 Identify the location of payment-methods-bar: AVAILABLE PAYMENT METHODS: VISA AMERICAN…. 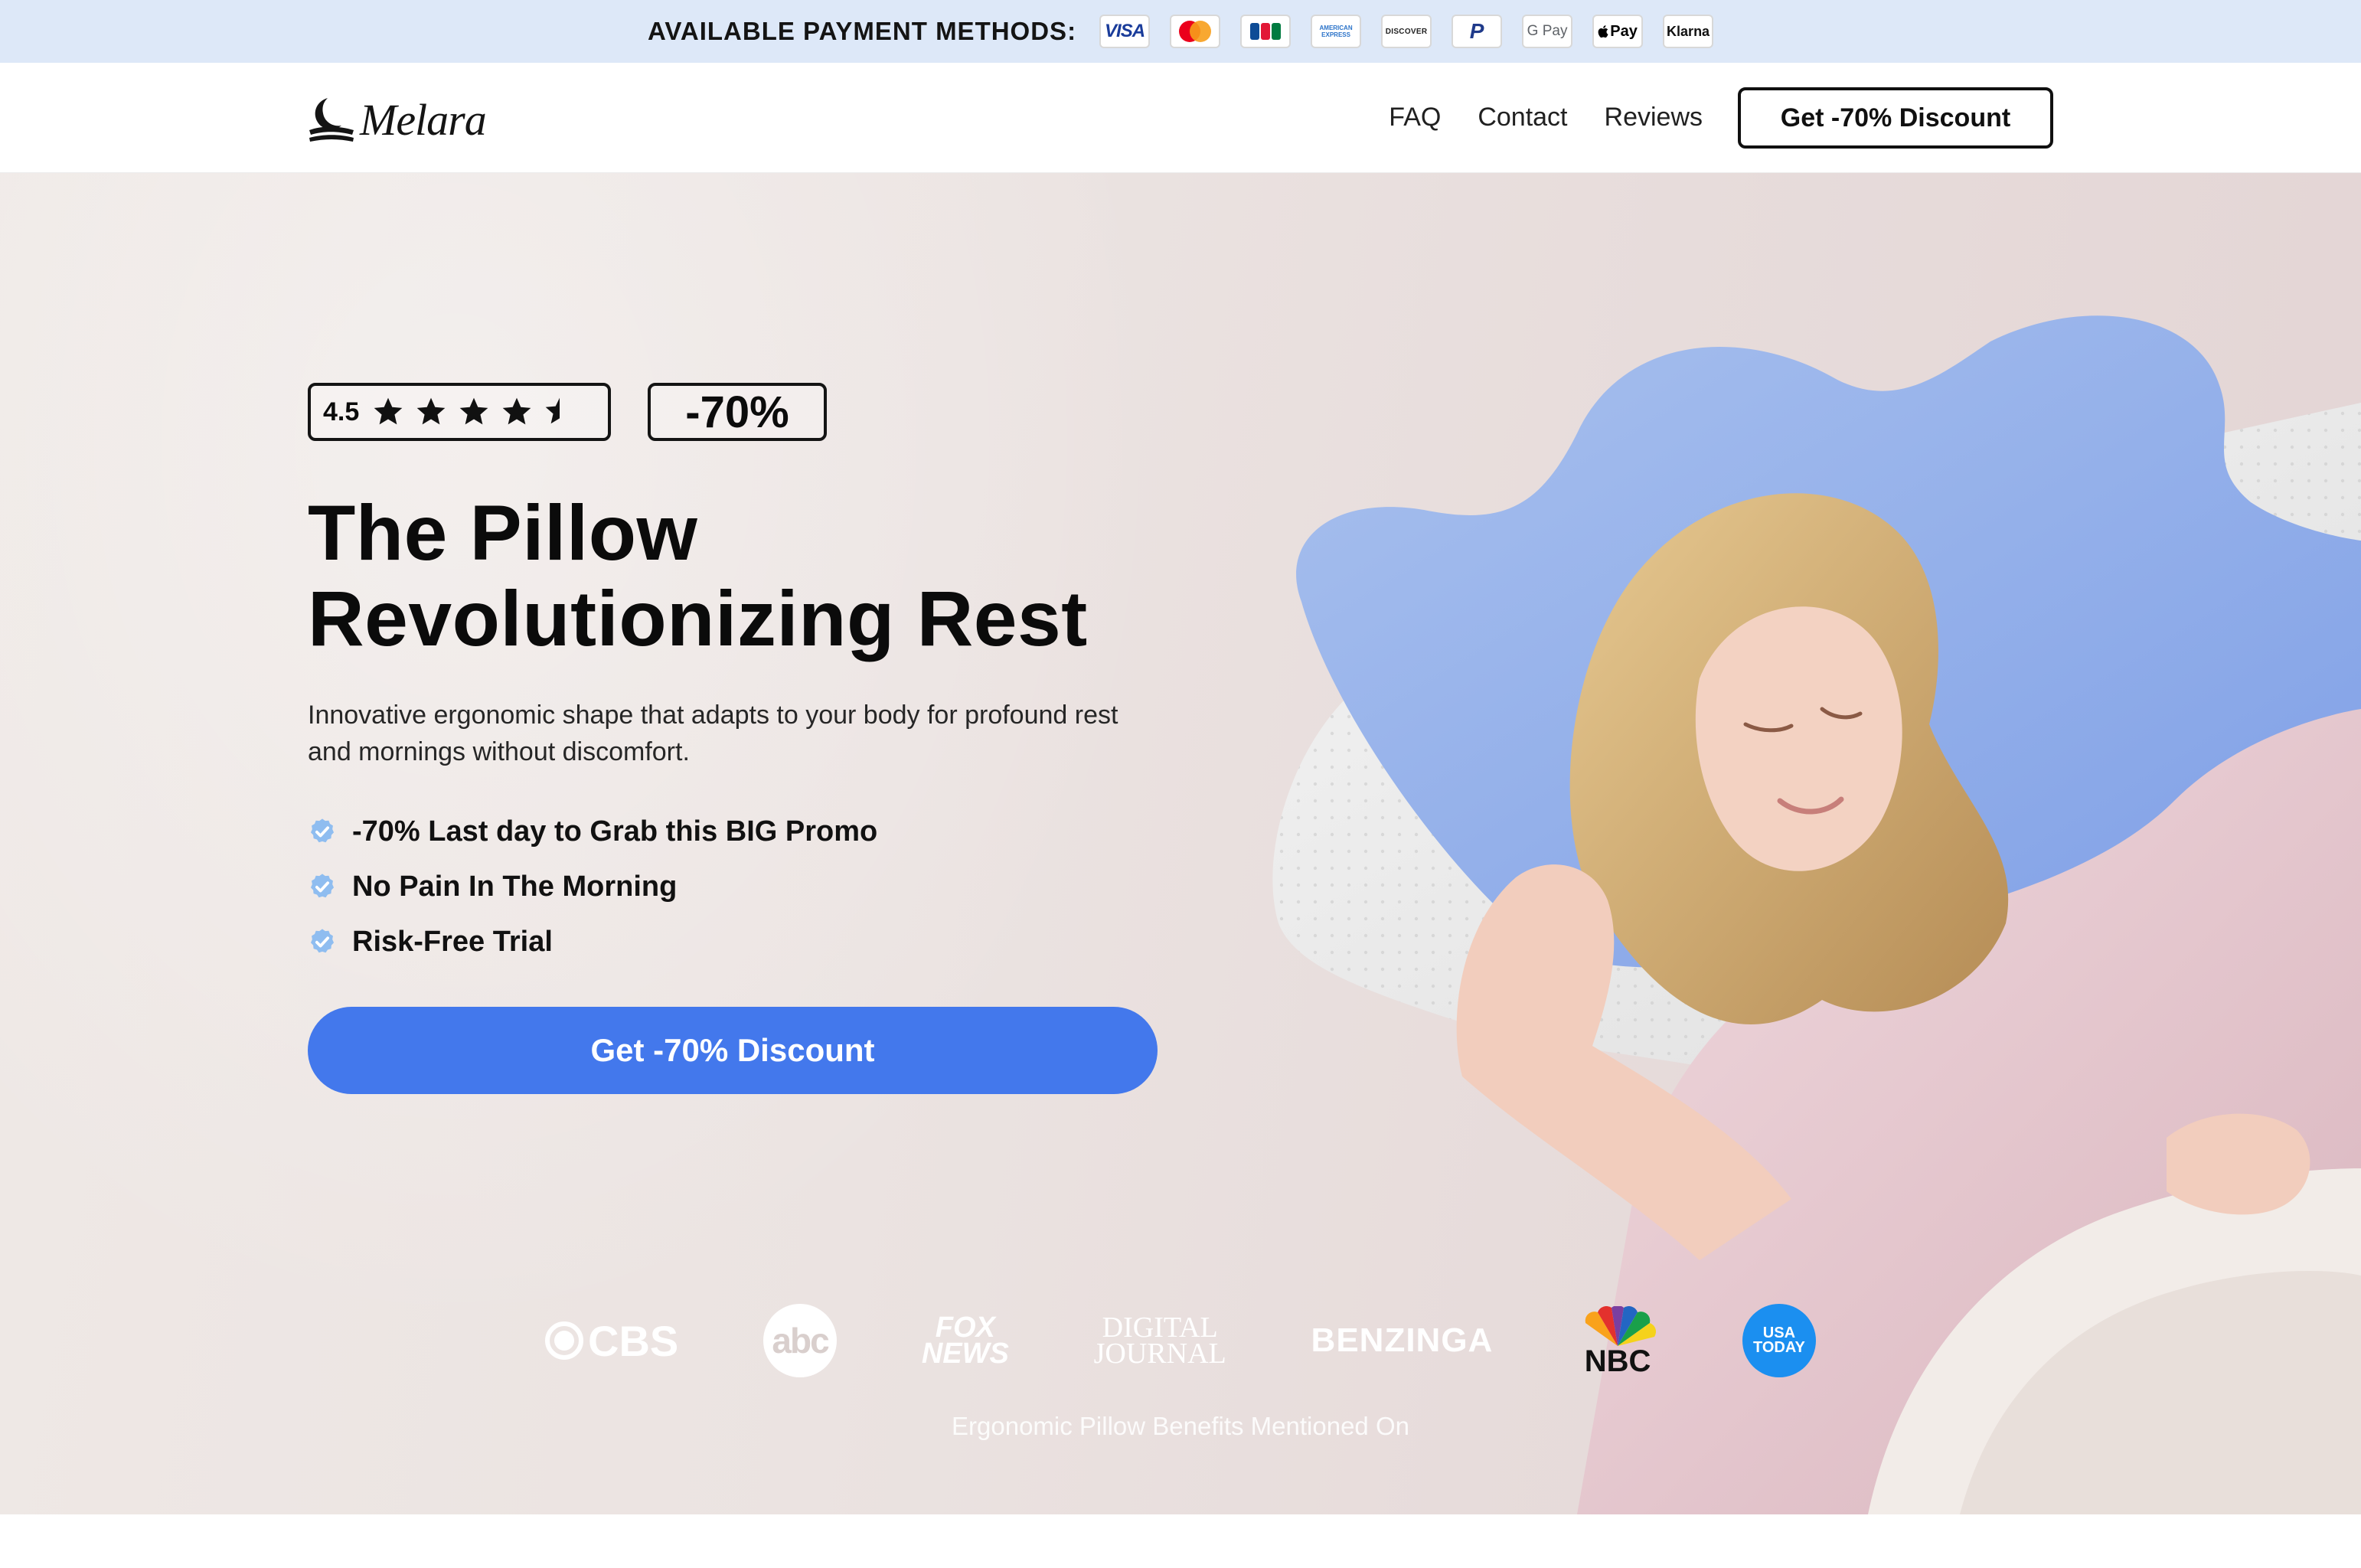
(1180, 31).